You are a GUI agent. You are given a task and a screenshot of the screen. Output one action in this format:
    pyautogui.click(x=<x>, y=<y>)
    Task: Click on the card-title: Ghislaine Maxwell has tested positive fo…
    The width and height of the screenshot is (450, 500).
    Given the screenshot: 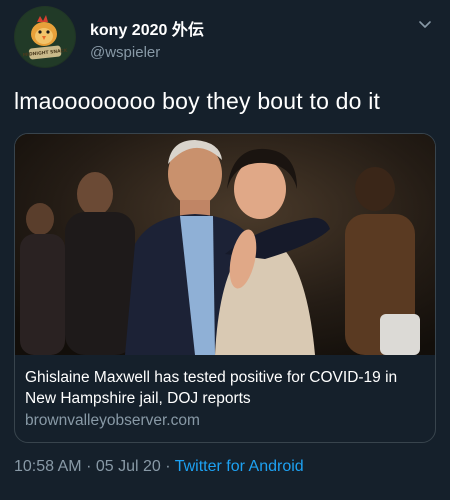 What is the action you would take?
    pyautogui.click(x=225, y=388)
    